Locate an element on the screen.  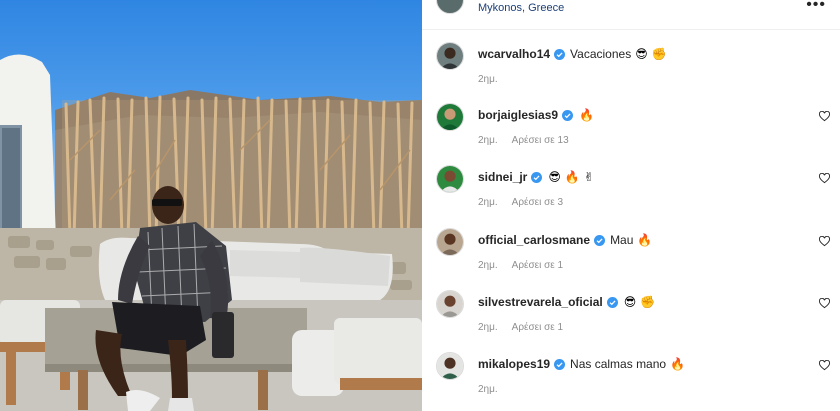
comment-text: Vacaciones is located at coordinates (601, 54).